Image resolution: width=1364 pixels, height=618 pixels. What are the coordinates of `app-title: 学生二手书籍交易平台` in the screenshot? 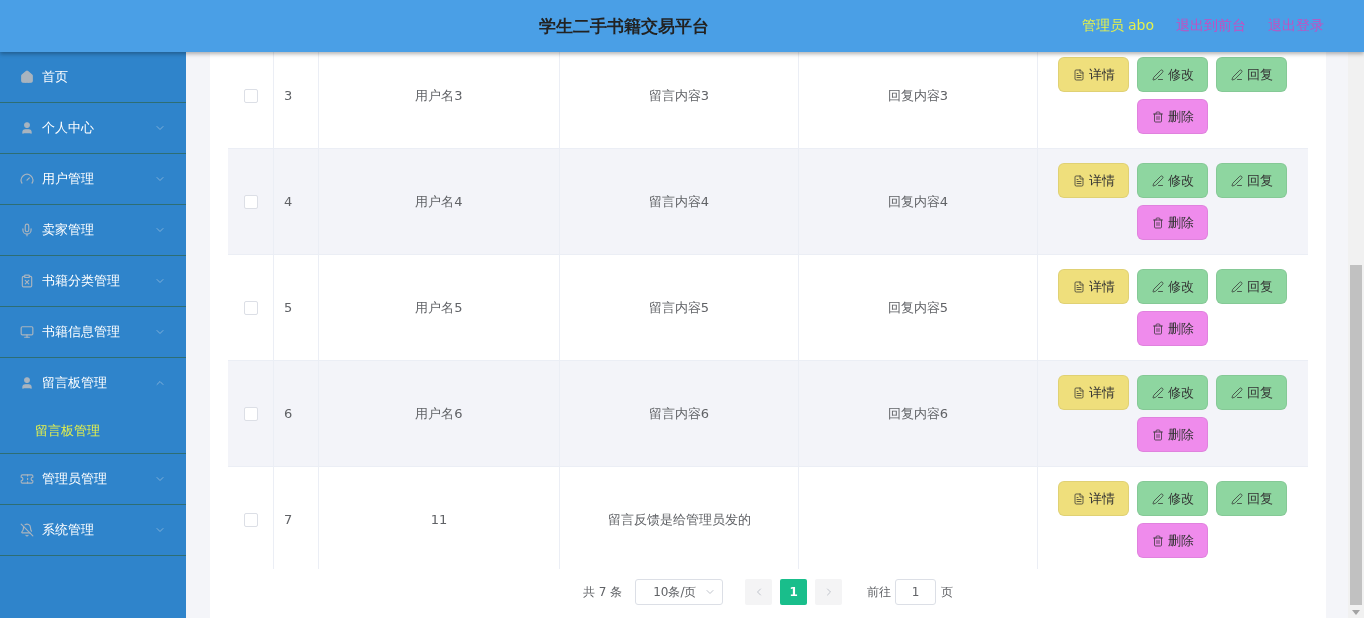 It's located at (623, 26).